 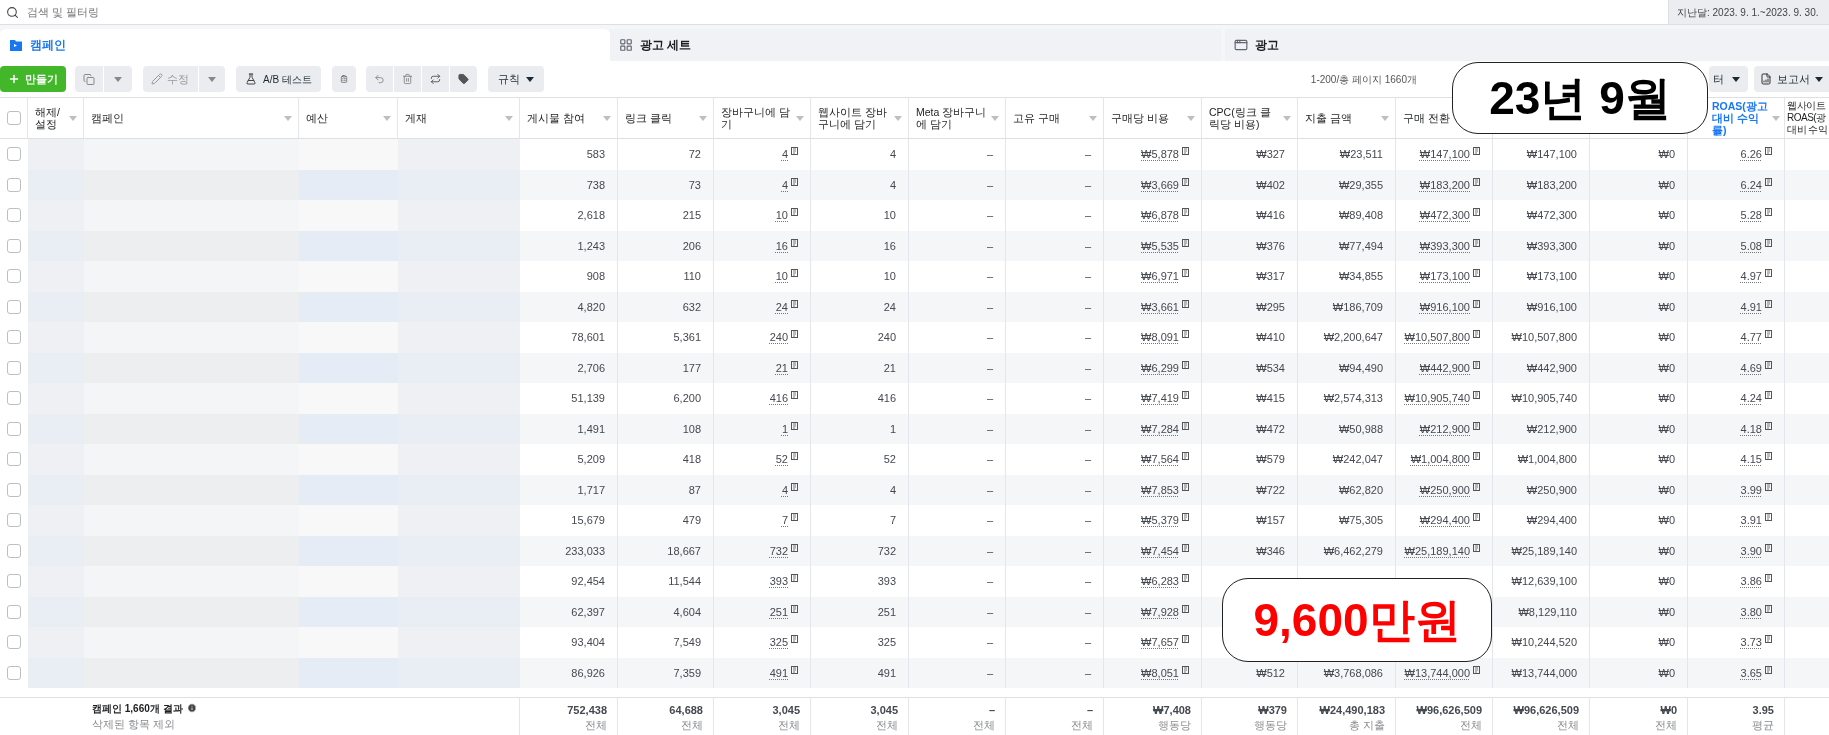 I want to click on preview-button, so click(x=435, y=79).